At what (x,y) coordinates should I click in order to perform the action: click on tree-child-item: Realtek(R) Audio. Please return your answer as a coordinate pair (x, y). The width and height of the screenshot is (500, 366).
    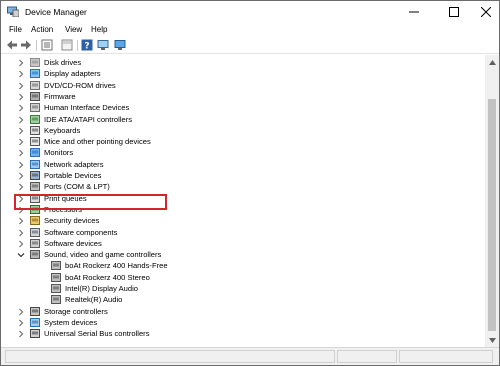
    Looking at the image, I should click on (244, 299).